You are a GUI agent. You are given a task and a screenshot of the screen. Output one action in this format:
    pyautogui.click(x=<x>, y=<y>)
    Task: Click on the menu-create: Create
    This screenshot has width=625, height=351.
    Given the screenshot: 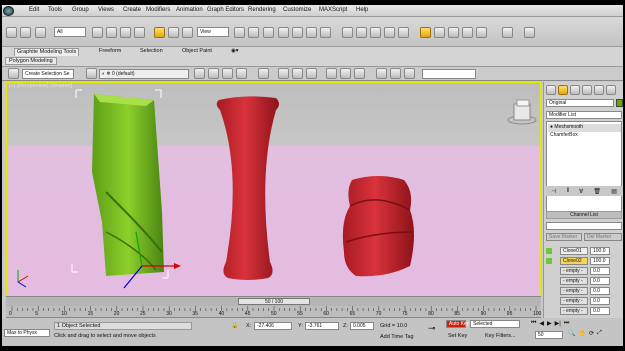 What is the action you would take?
    pyautogui.click(x=132, y=10)
    